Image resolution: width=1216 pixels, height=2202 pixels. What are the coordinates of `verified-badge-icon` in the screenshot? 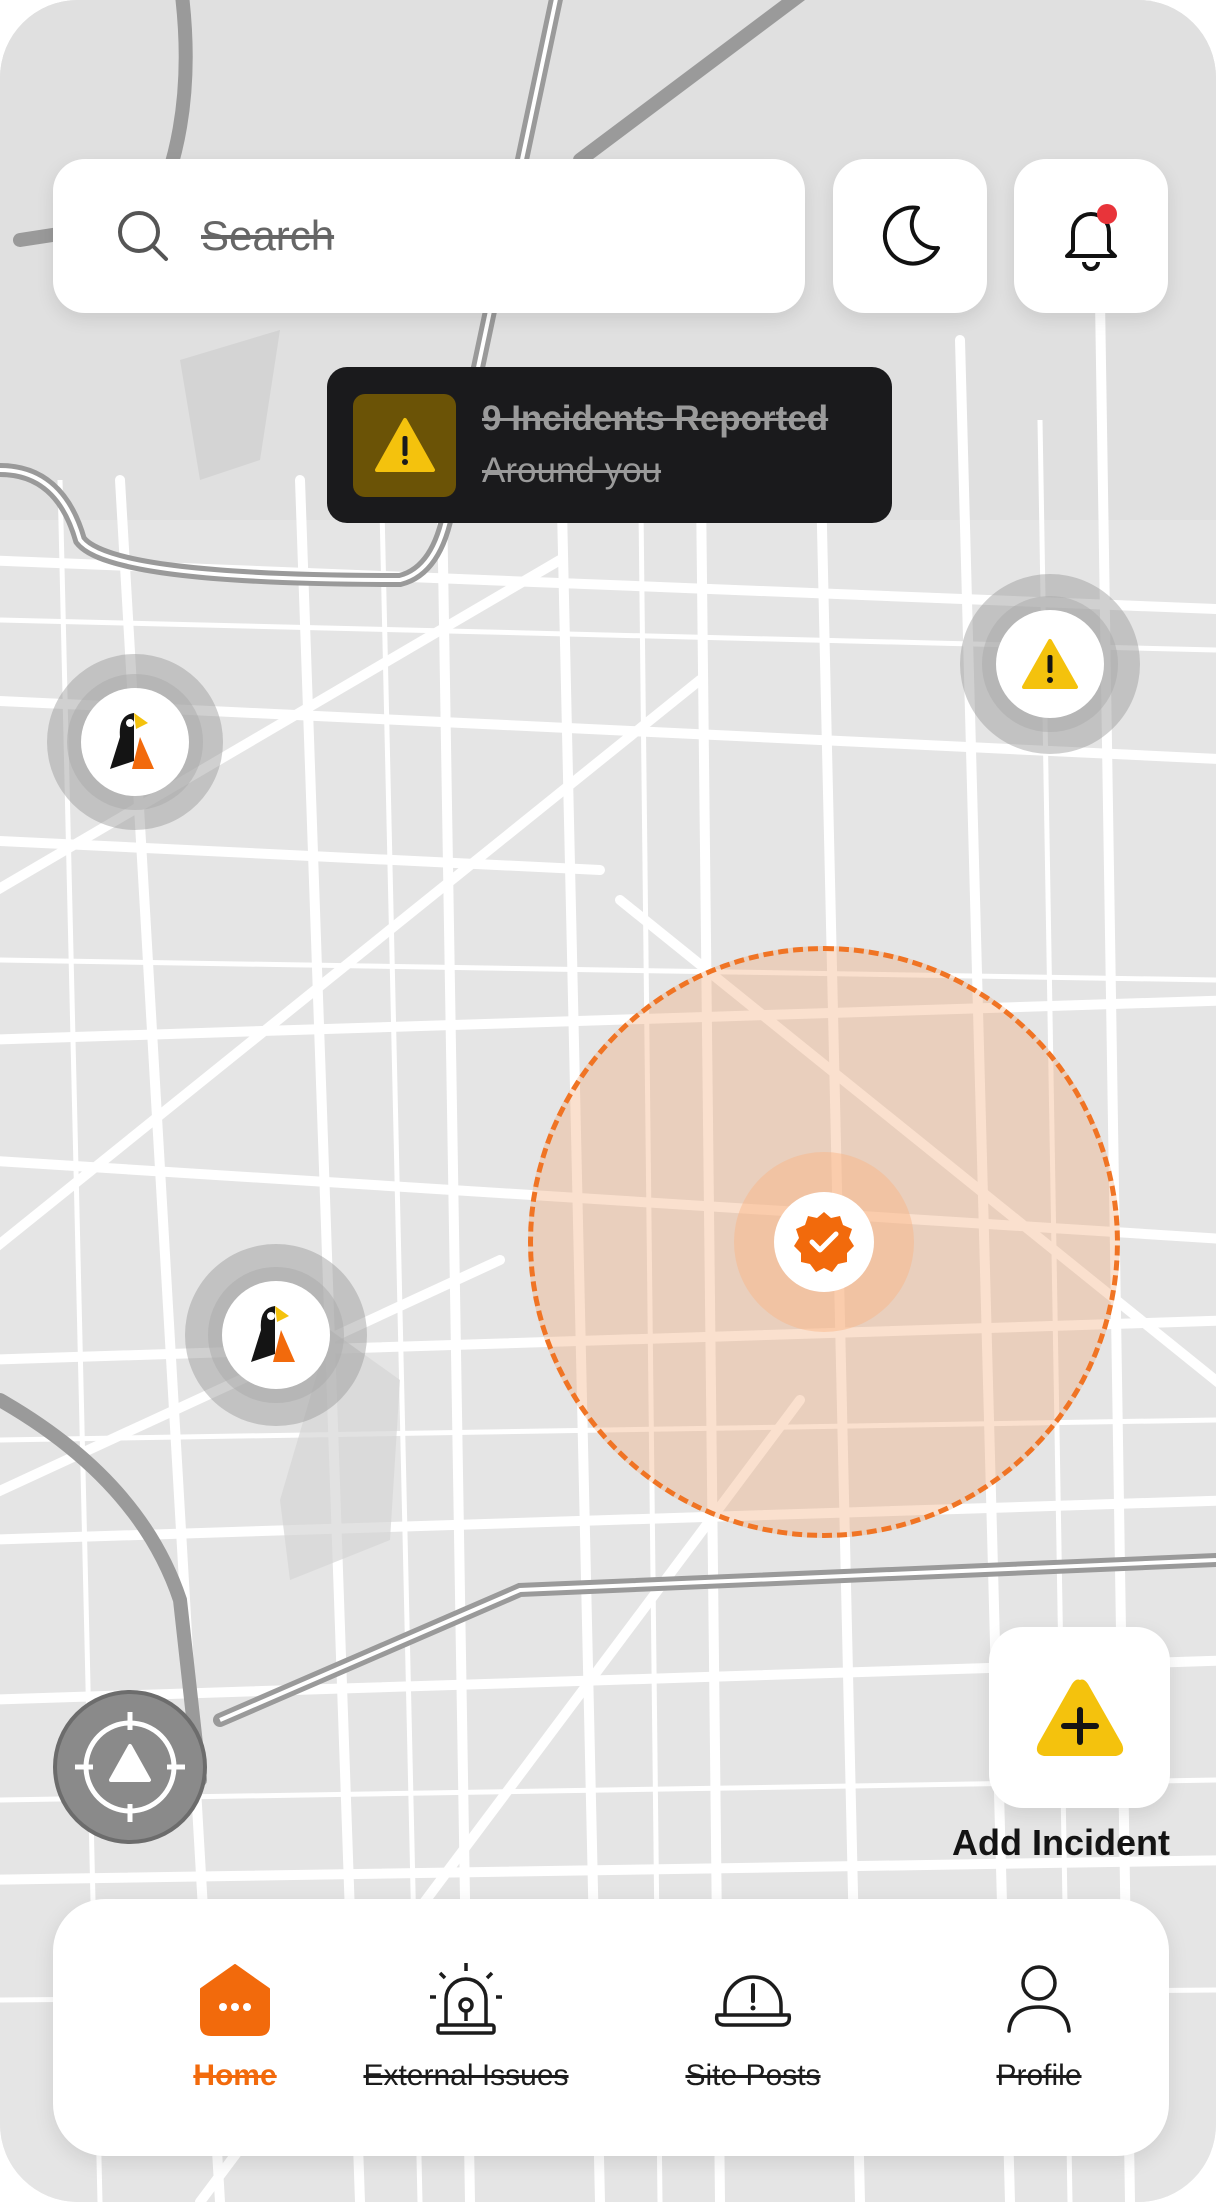 It's located at (824, 1242).